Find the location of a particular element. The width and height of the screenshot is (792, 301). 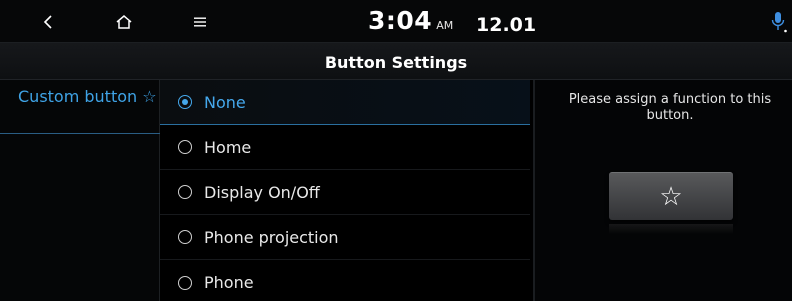

status-bar: 3:04 AM 12.01 is located at coordinates (396, 21).